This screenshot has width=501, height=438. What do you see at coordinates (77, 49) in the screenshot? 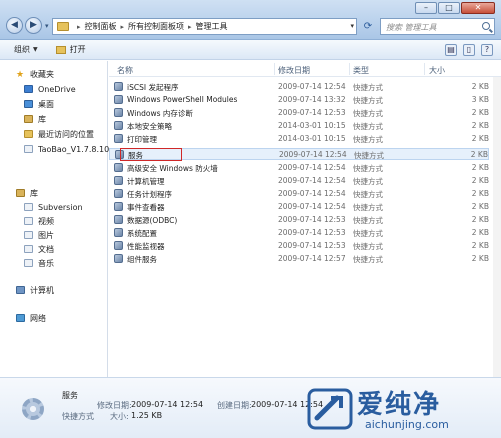
I see `open-label: 打开` at bounding box center [77, 49].